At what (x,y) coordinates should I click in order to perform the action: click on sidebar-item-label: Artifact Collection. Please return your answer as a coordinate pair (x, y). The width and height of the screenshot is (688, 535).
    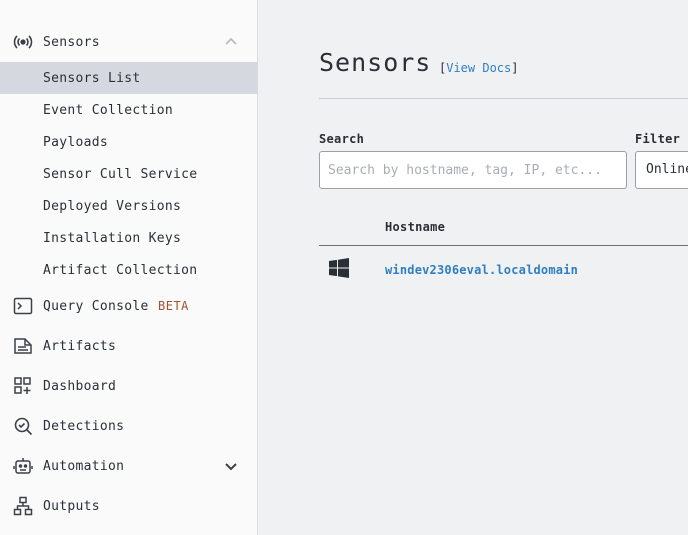
    Looking at the image, I should click on (120, 270).